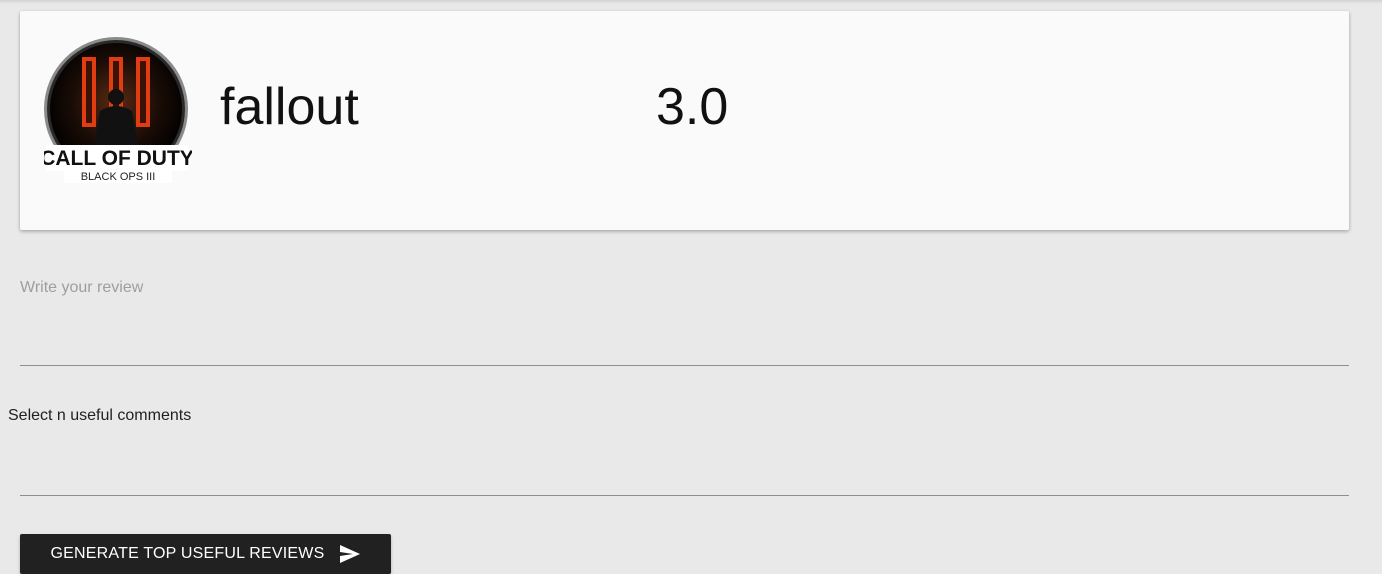 This screenshot has width=1382, height=574. I want to click on useful-comments-label: Select n useful comments, so click(100, 415).